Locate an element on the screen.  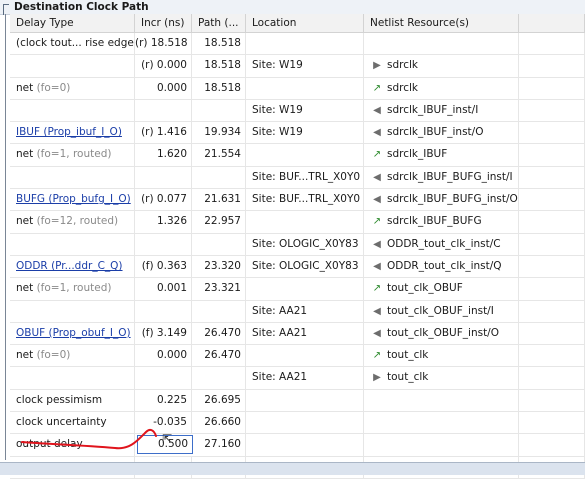
delay-type-text: clock pessimism is located at coordinates (59, 399).